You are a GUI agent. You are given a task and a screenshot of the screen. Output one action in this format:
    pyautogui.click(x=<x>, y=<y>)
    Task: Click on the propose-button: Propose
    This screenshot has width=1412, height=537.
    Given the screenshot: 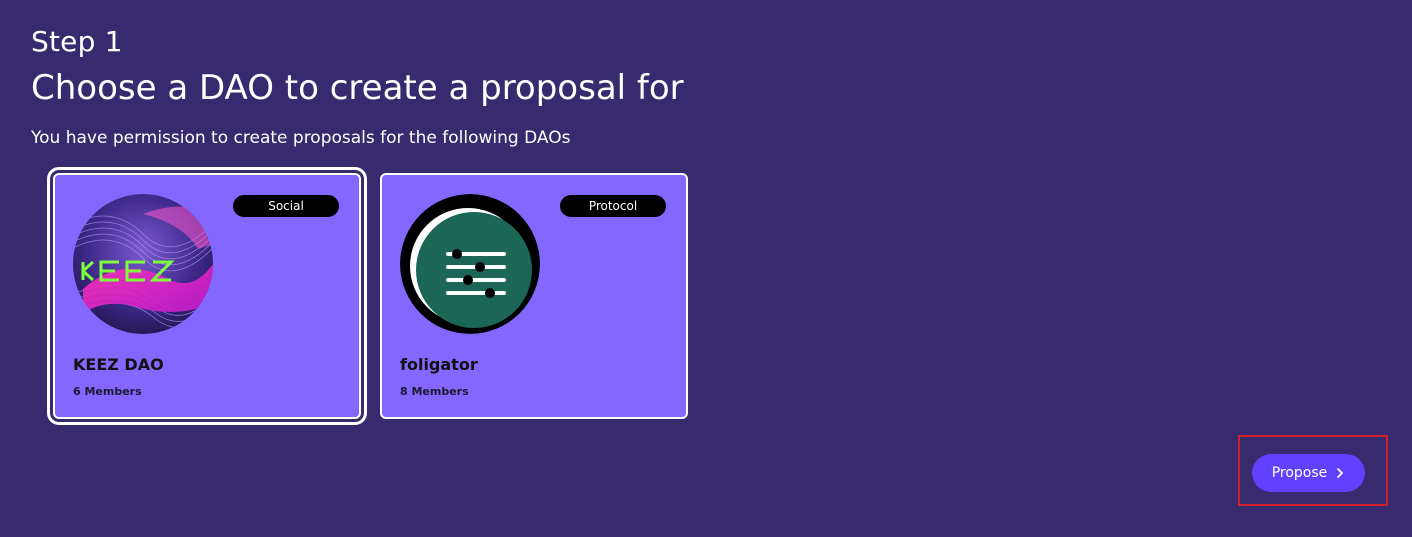 What is the action you would take?
    pyautogui.click(x=1308, y=473)
    